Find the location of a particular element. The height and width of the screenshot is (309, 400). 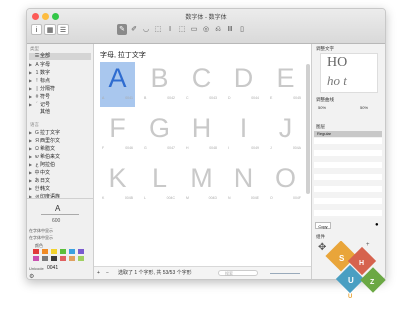

glyph-cell: C C 0043 is located at coordinates (201, 84).